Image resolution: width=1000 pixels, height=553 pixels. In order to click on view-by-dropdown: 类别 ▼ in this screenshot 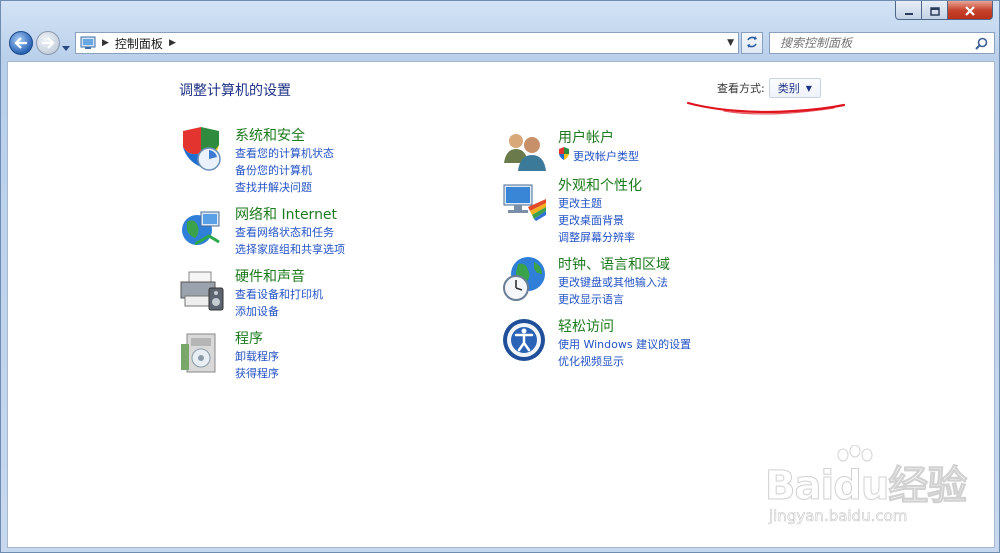, I will do `click(794, 88)`.